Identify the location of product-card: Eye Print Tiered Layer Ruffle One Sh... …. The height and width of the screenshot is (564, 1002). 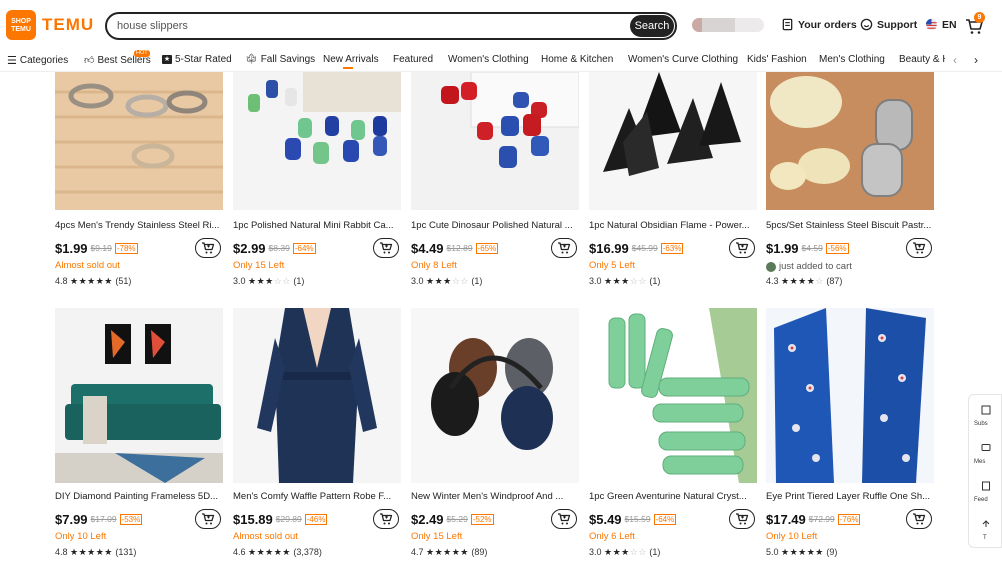
(850, 432).